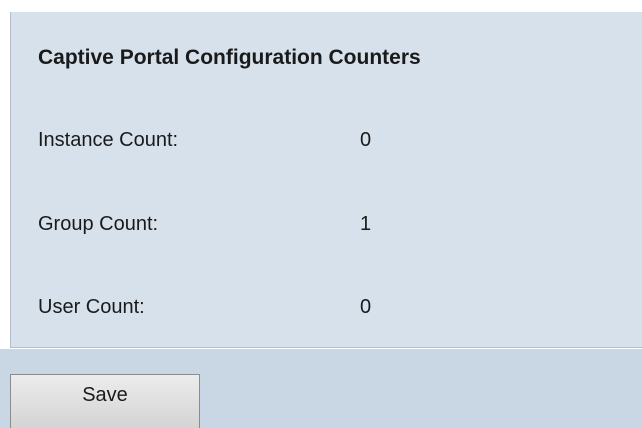 The image size is (642, 428). I want to click on group-count-value: 1, so click(366, 224).